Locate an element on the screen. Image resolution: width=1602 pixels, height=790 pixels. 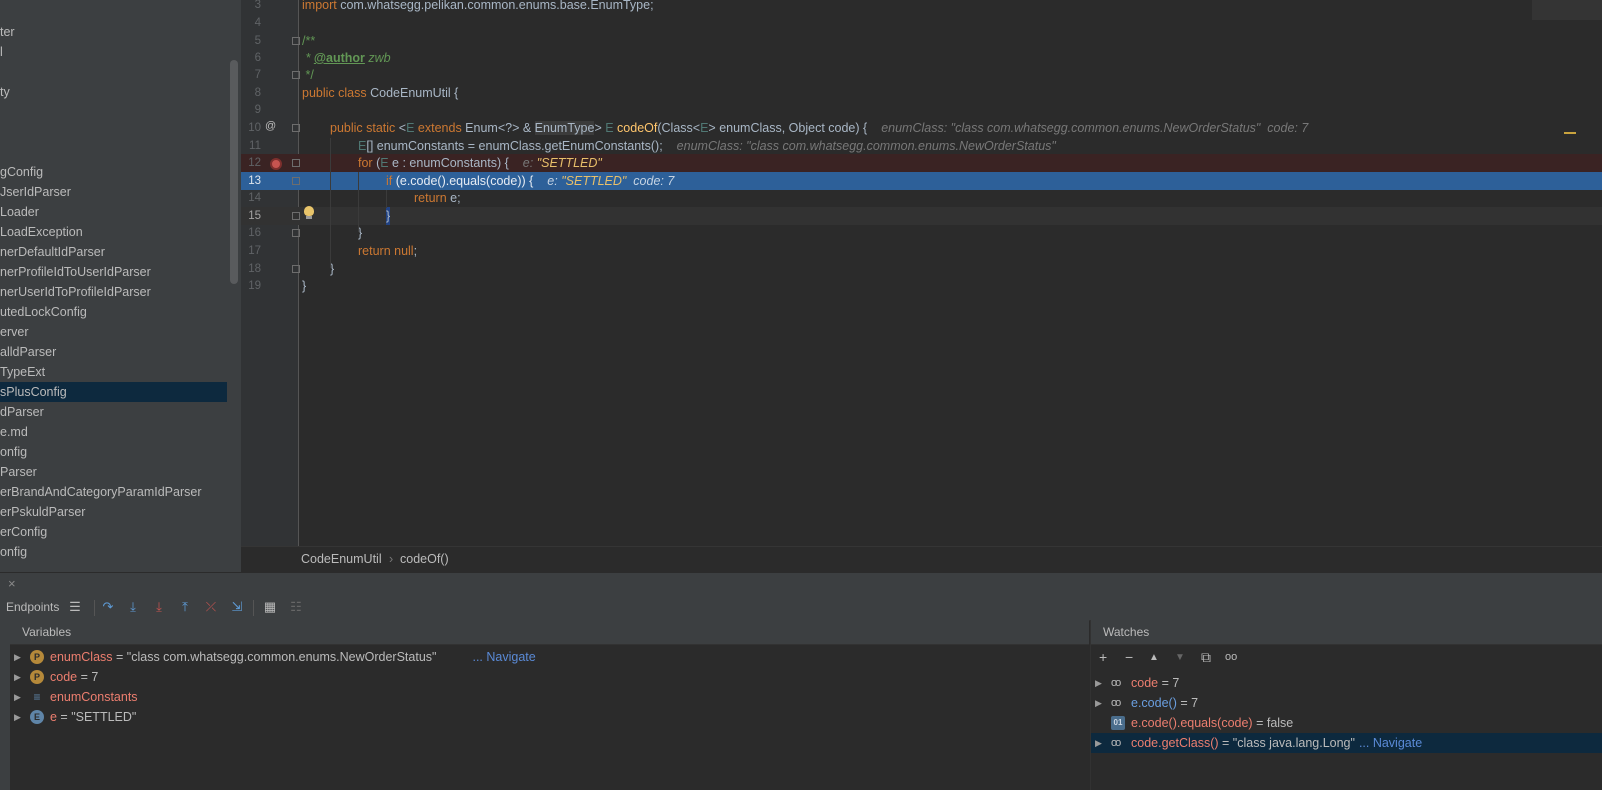
step-into-icon: ⤓ is located at coordinates (133, 607).